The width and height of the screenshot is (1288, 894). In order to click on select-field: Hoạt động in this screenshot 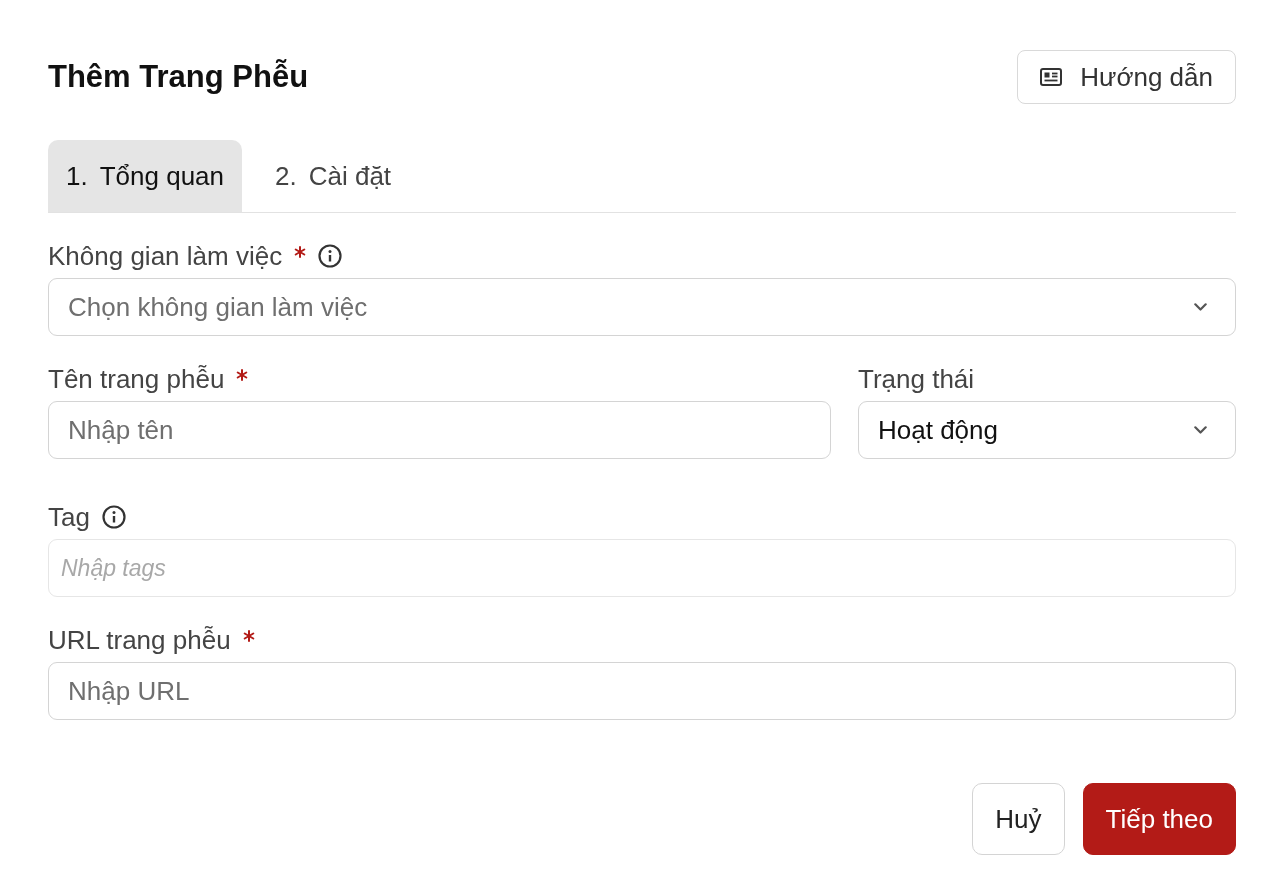, I will do `click(1047, 430)`.